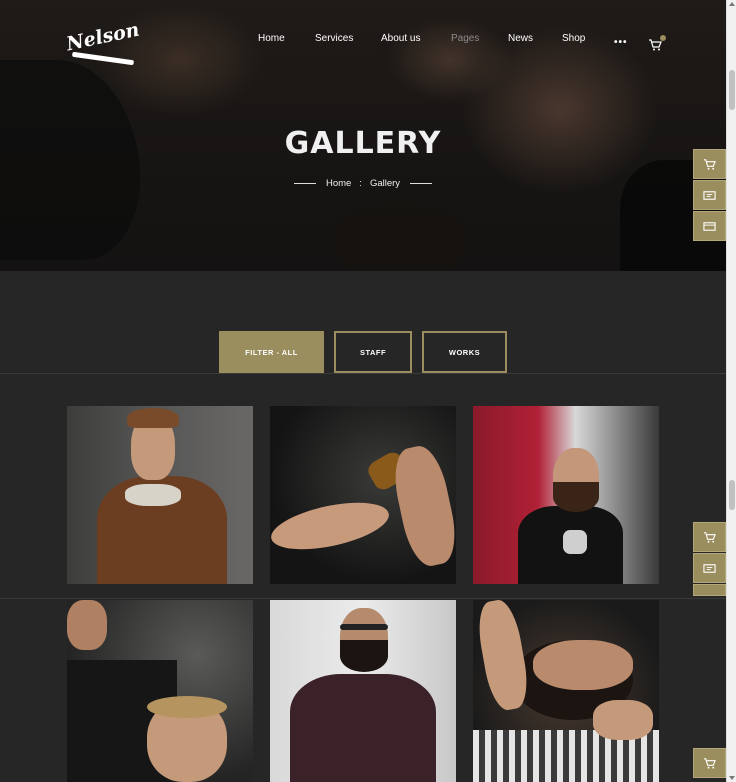 The height and width of the screenshot is (782, 736). I want to click on filter-staff-button: STAFF, so click(373, 352).